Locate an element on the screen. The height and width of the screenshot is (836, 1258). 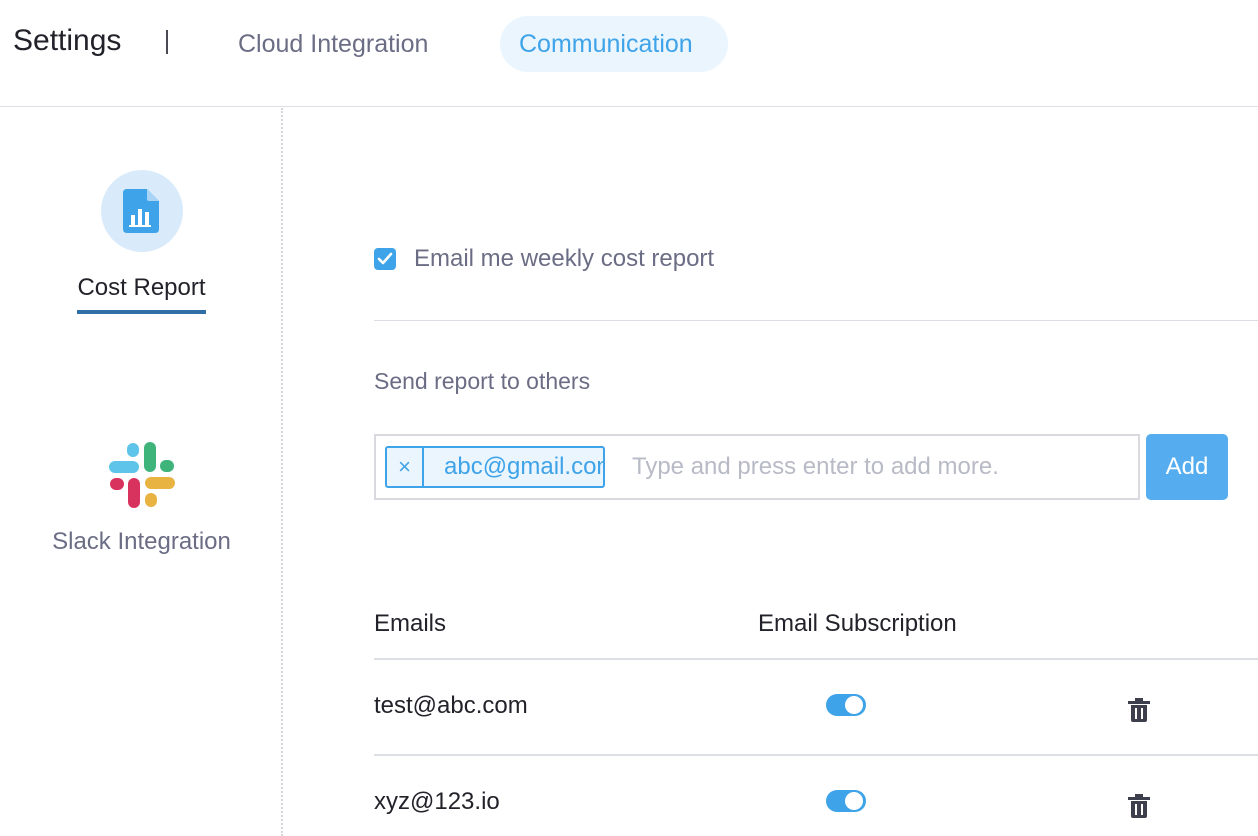
remove-chip-icon: × is located at coordinates (405, 467).